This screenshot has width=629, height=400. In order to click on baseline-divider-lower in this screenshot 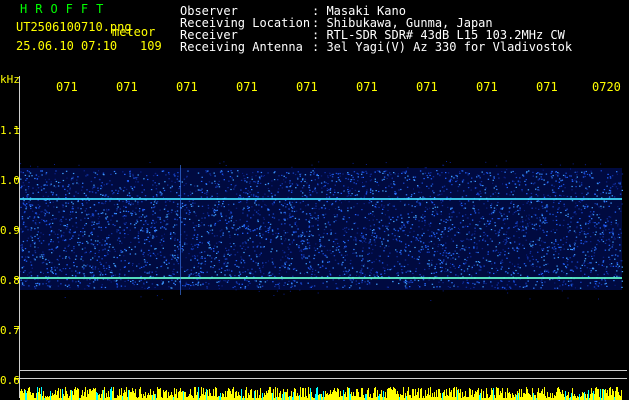, I will do `click(323, 378)`.